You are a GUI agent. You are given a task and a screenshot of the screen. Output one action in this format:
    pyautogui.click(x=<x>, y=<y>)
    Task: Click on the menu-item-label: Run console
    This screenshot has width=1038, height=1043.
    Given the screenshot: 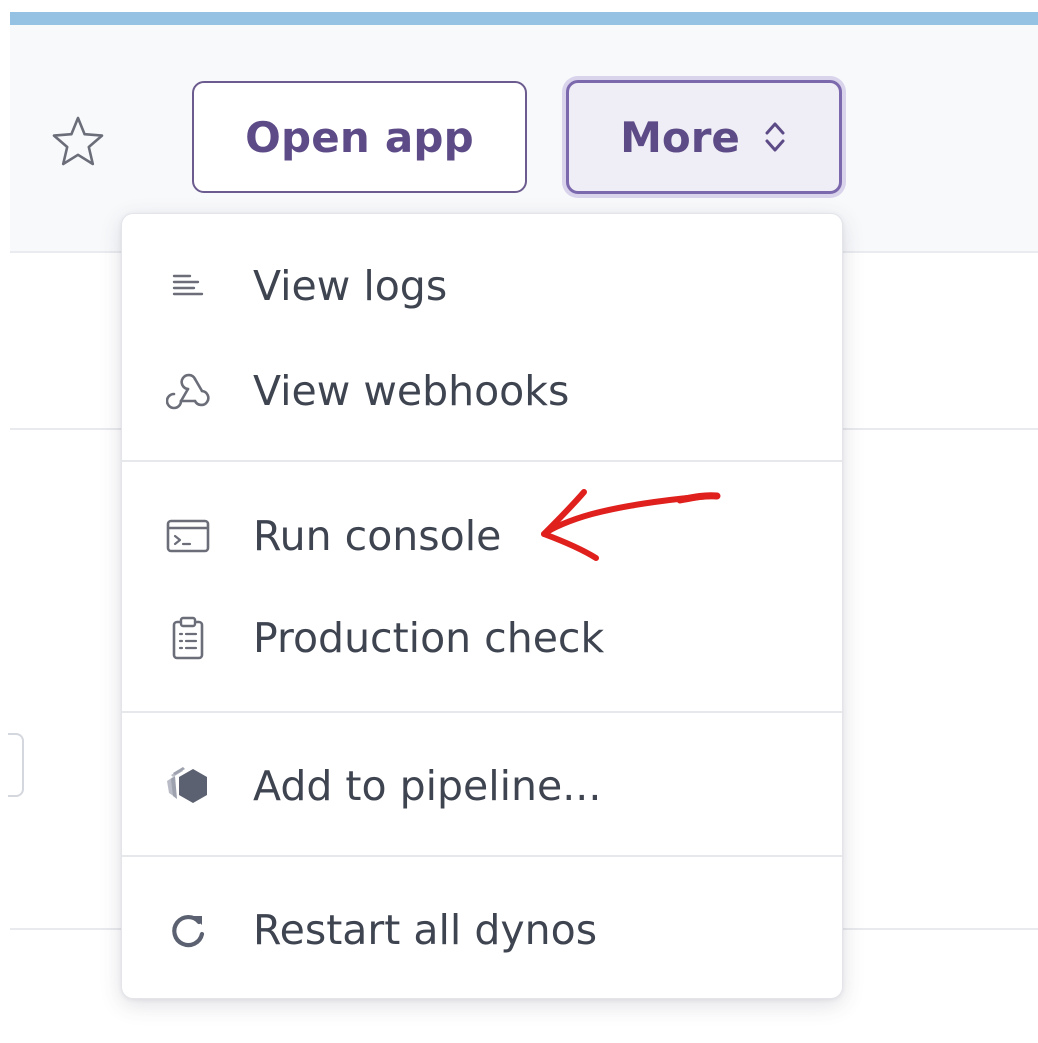 What is the action you would take?
    pyautogui.click(x=377, y=536)
    